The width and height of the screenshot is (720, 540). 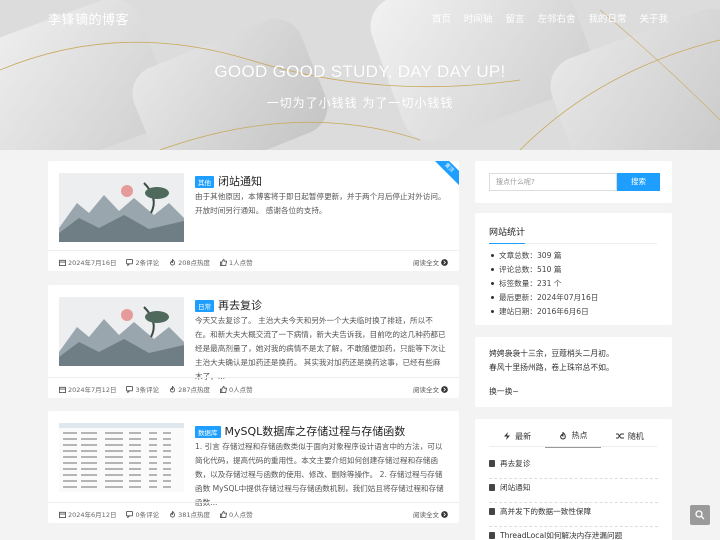 I want to click on tab-latest: 最新, so click(x=517, y=437).